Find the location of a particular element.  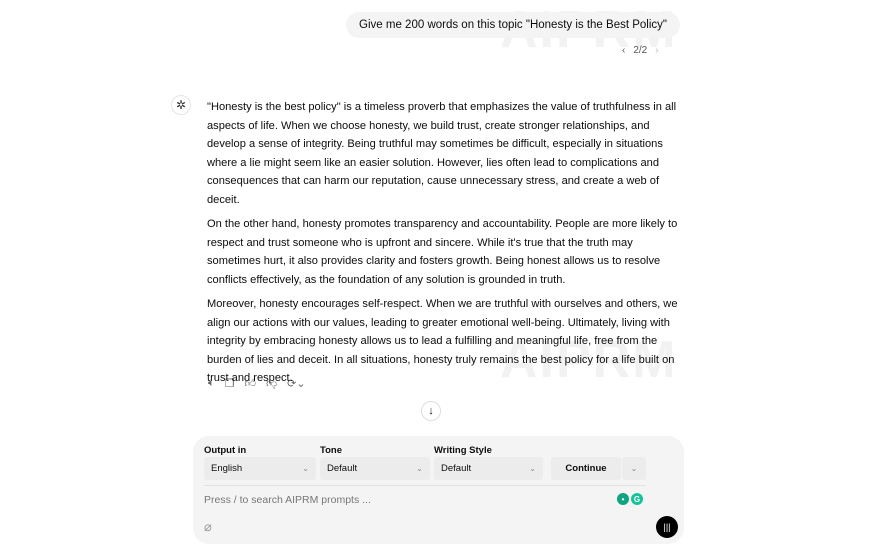

response-pager: ‹ 2/2 › is located at coordinates (640, 50).